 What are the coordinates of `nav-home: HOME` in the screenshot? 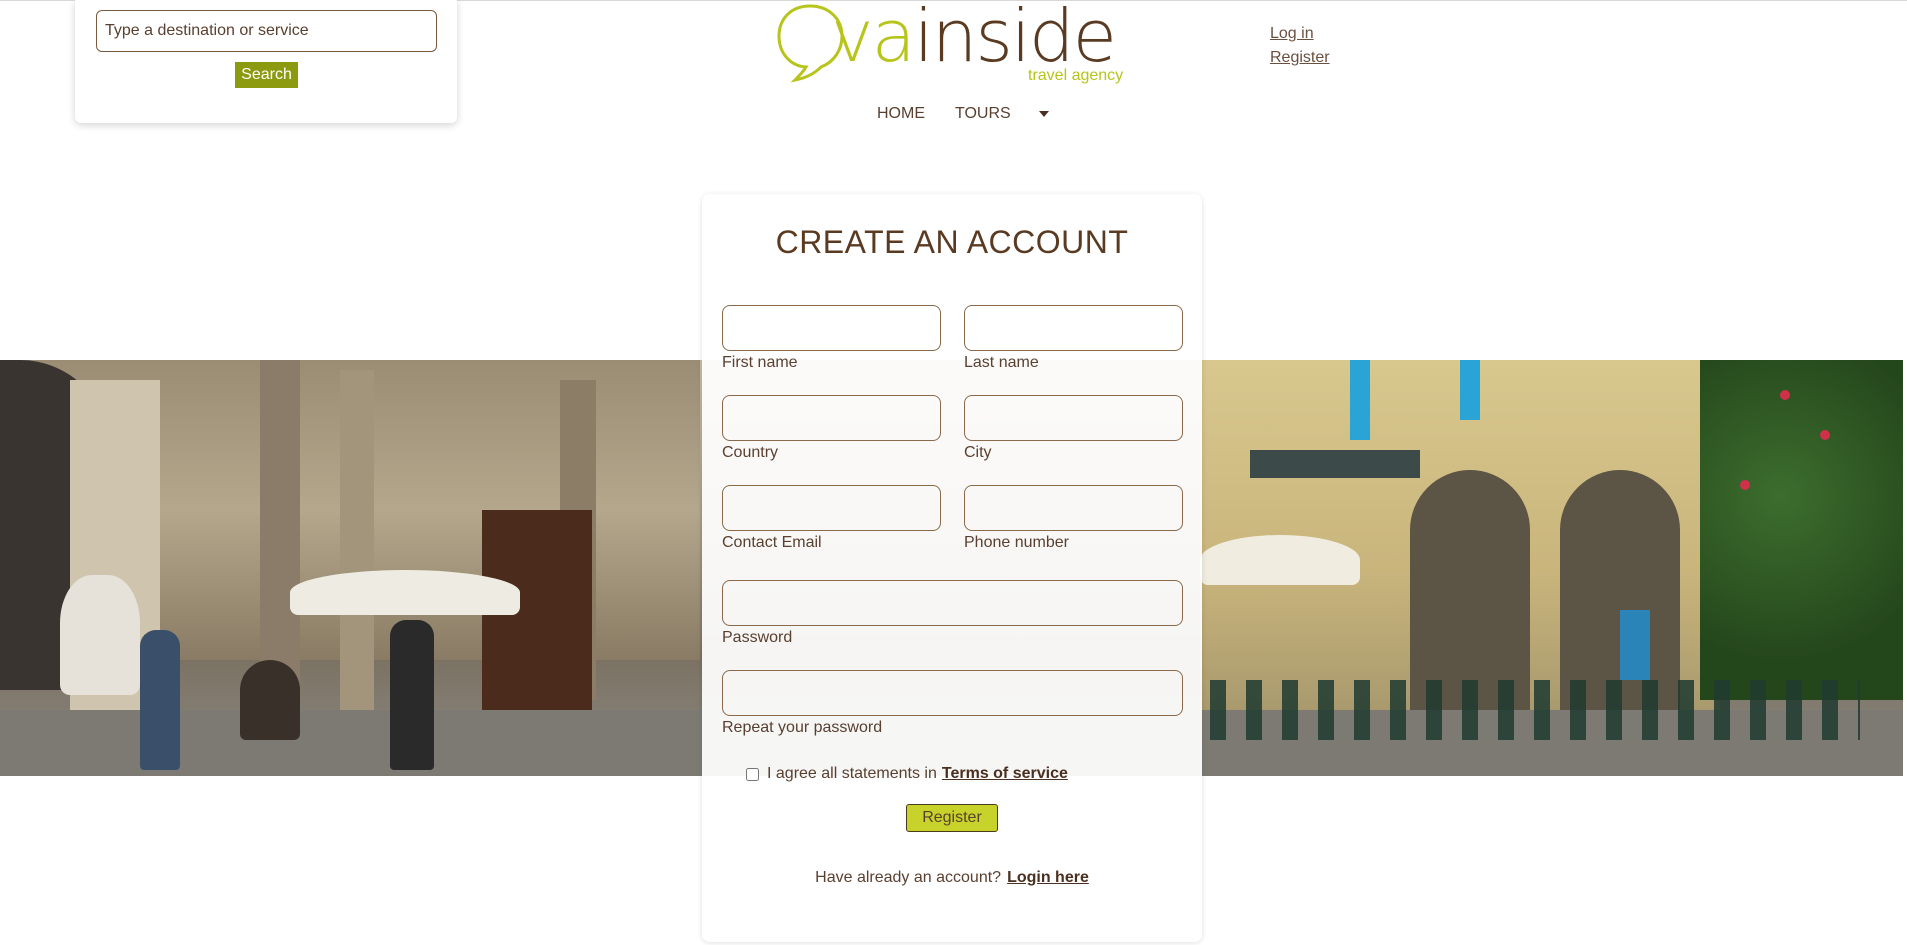 It's located at (901, 114).